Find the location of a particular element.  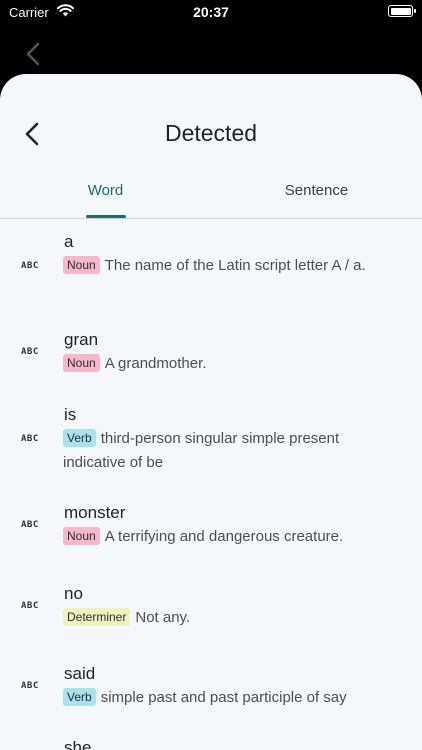

tab-word: Word is located at coordinates (105, 190).